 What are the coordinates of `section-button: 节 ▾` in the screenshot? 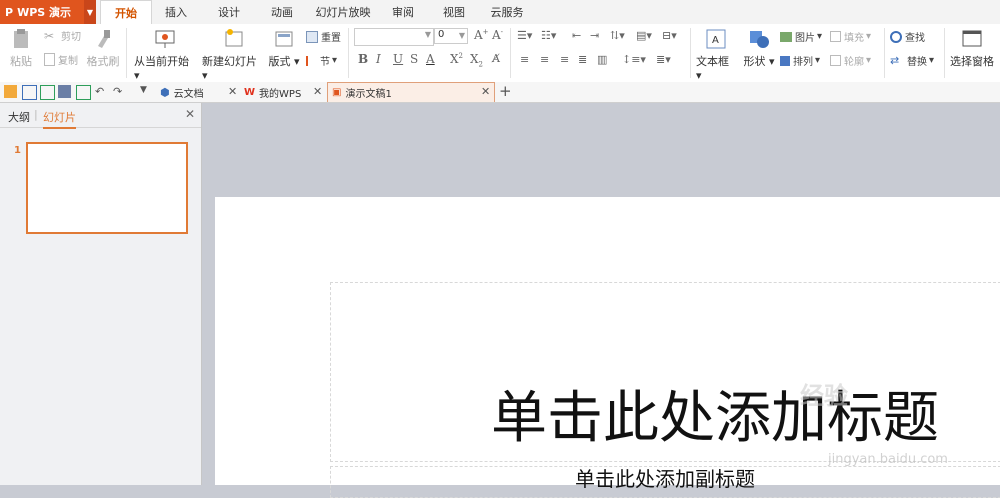 It's located at (321, 60).